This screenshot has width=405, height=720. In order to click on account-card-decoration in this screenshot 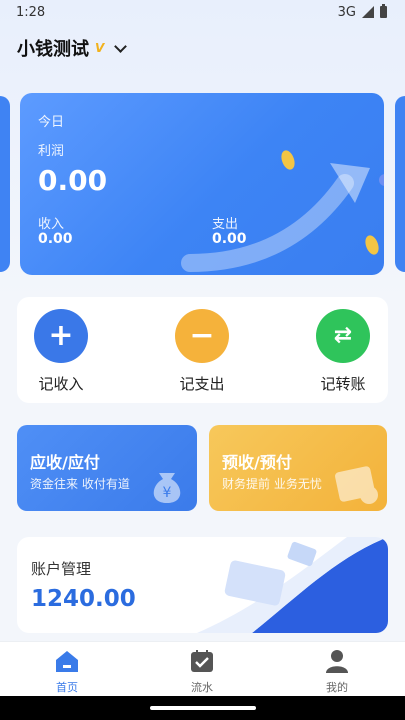, I will do `click(292, 585)`.